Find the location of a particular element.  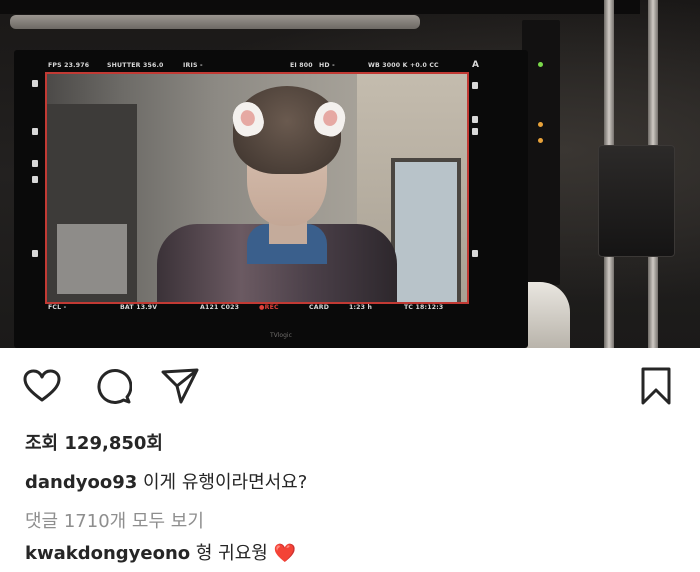

save-button is located at coordinates (656, 386).